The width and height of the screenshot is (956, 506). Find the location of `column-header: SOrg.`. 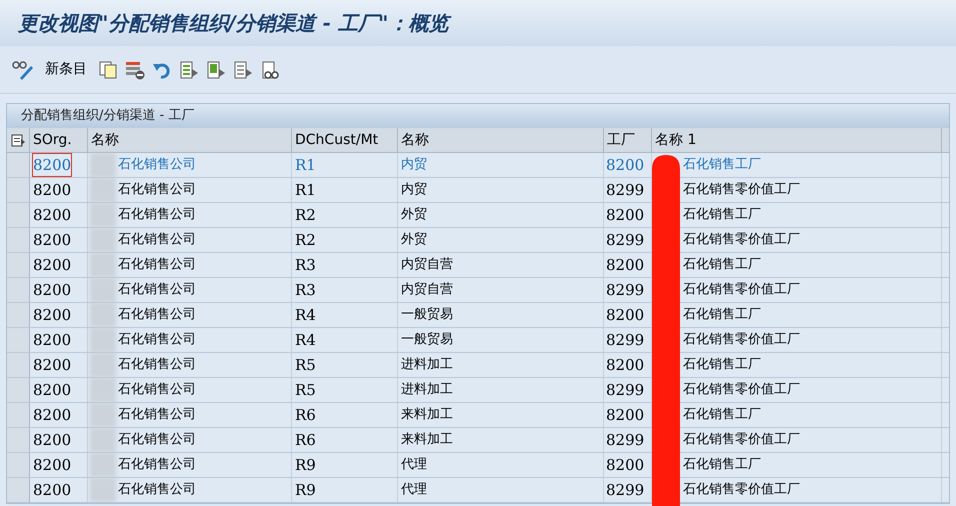

column-header: SOrg. is located at coordinates (52, 140).